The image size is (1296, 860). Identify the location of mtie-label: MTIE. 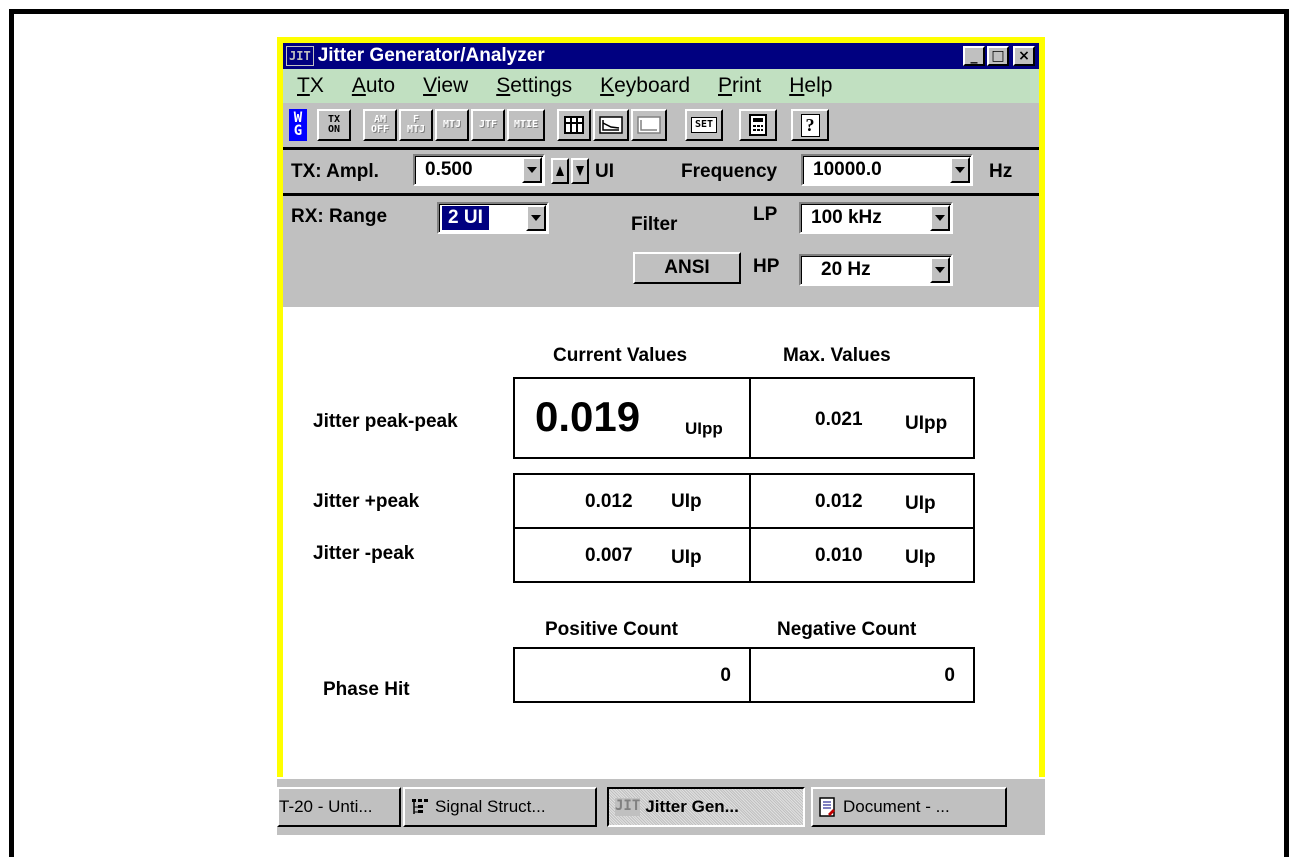
(526, 124).